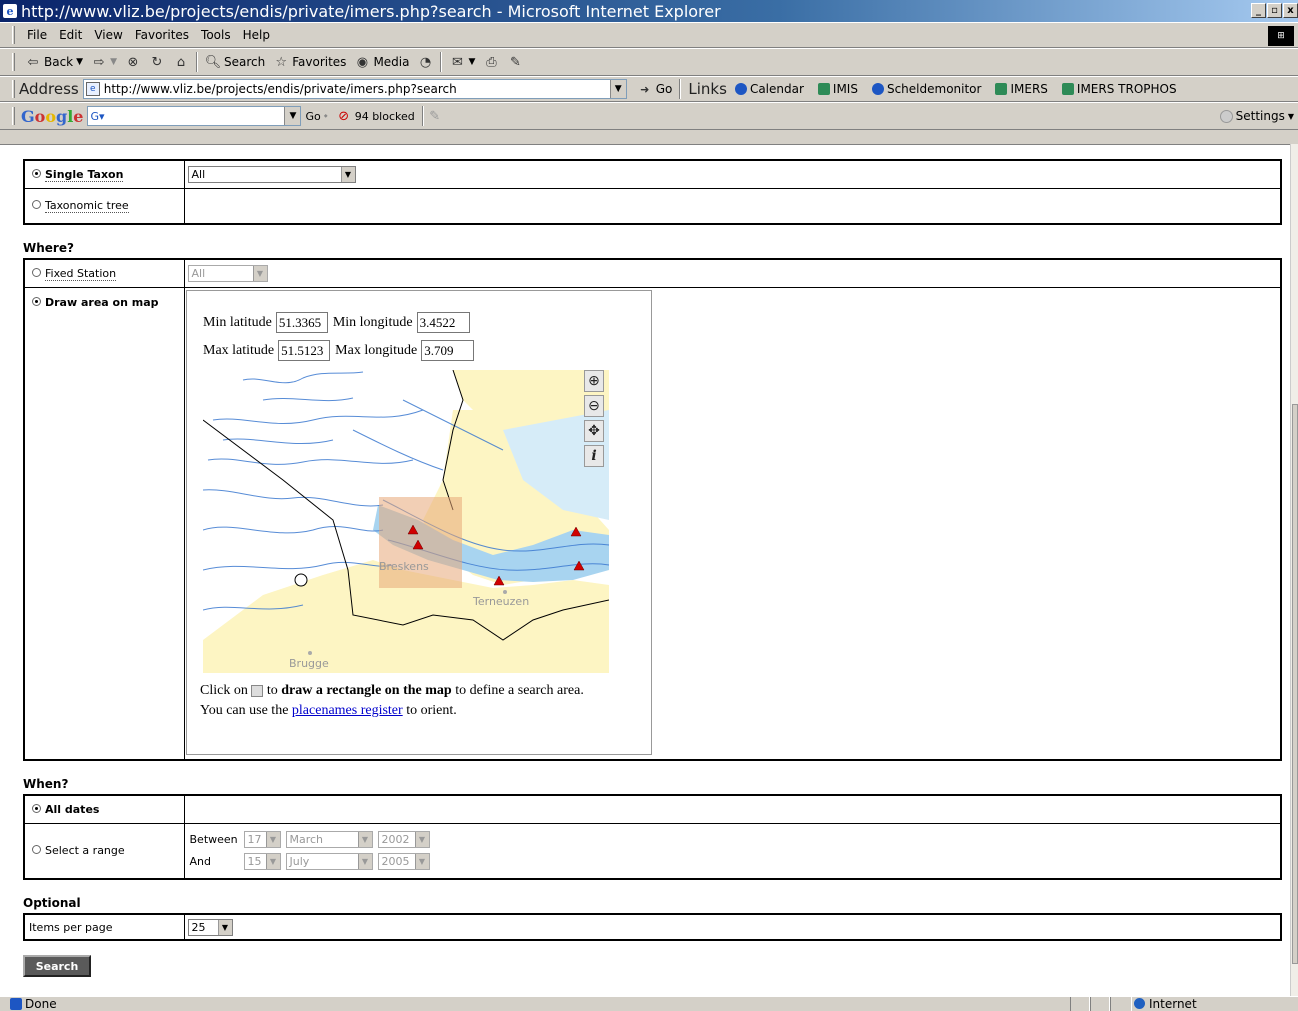  What do you see at coordinates (36, 272) in the screenshot?
I see `fixed-station-radio` at bounding box center [36, 272].